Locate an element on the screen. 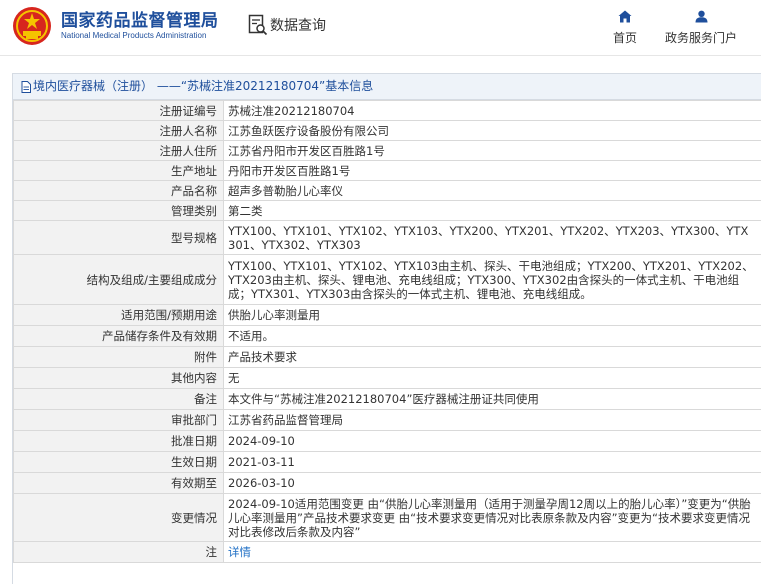 The height and width of the screenshot is (584, 761). row-value: 丹阳市开发区百胜路1号 is located at coordinates (492, 170).